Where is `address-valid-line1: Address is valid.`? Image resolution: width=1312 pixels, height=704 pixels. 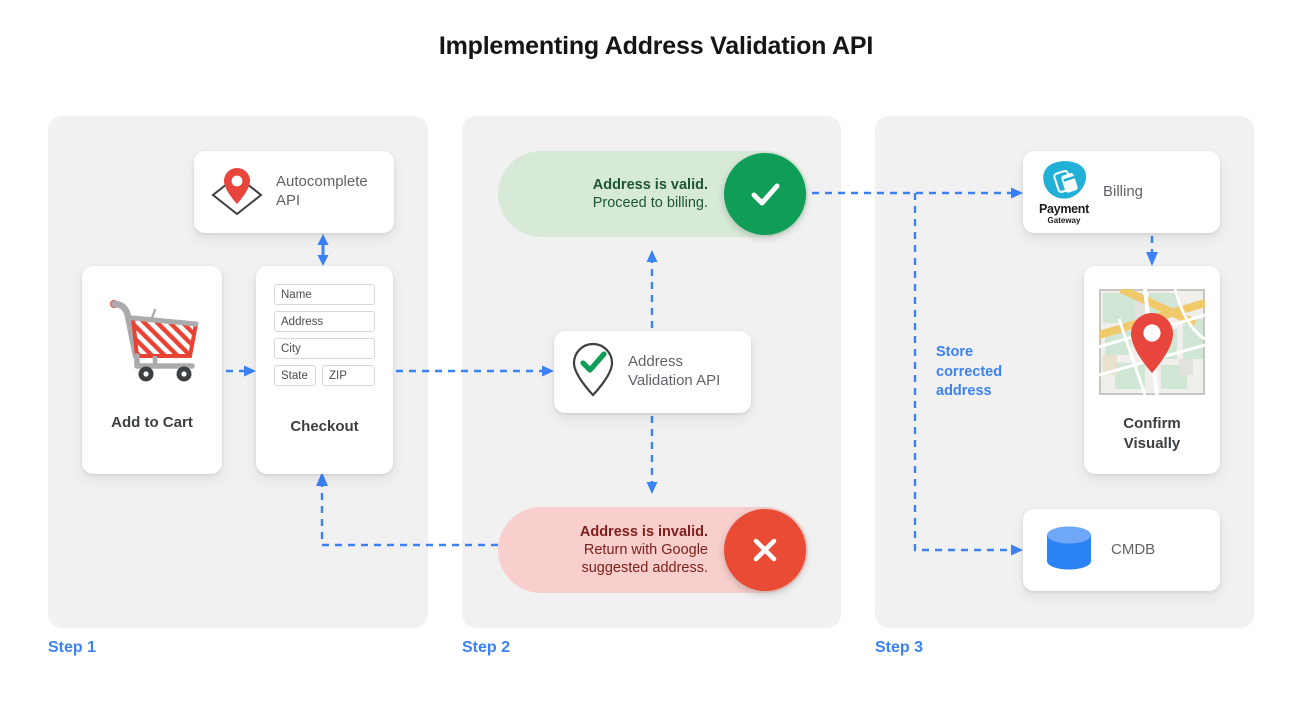 address-valid-line1: Address is valid. is located at coordinates (650, 184).